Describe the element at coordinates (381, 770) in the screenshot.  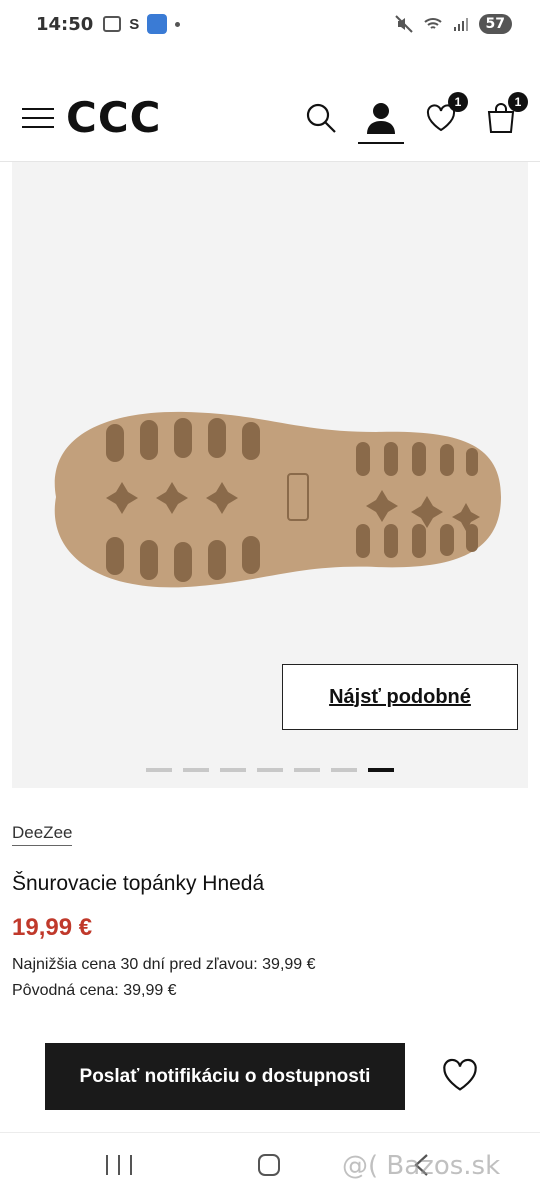
I see `gallery-dot-active` at that location.